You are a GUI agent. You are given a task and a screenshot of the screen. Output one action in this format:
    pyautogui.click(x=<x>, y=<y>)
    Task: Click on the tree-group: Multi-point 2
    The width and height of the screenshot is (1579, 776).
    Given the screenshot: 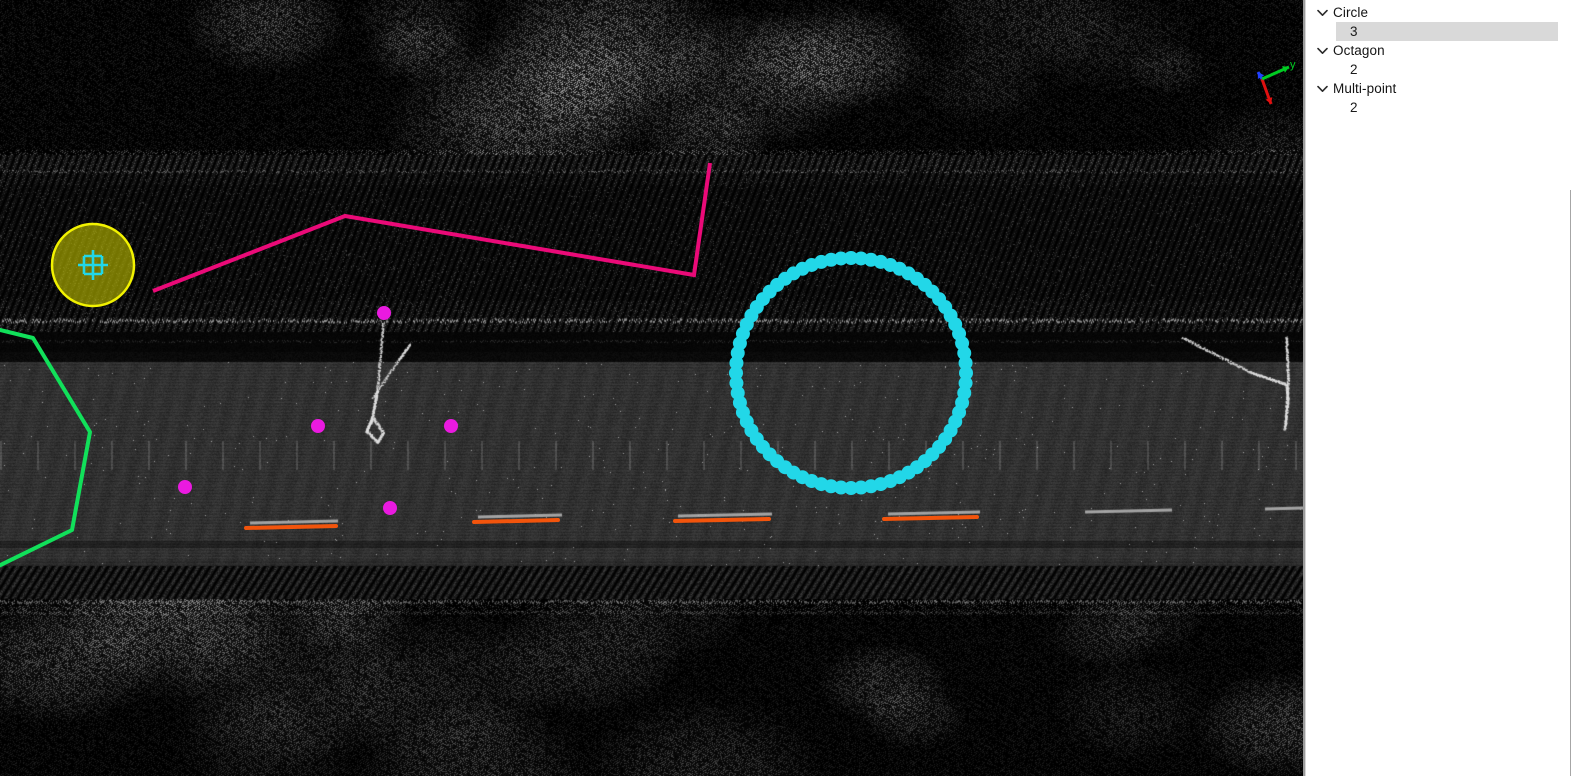 What is the action you would take?
    pyautogui.click(x=1442, y=98)
    